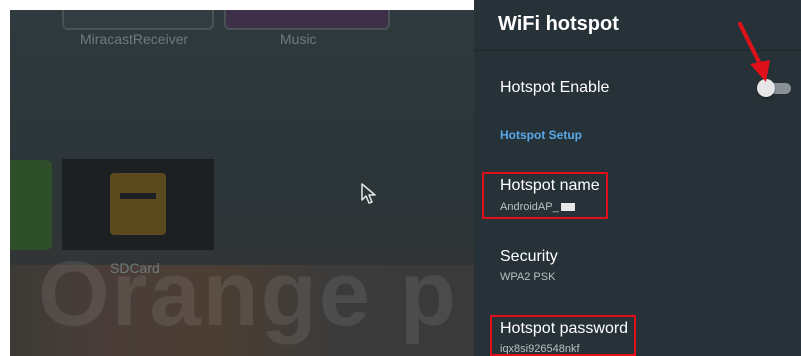 Image resolution: width=801 pixels, height=356 pixels. What do you see at coordinates (368, 193) in the screenshot?
I see `cursor-arrow-icon` at bounding box center [368, 193].